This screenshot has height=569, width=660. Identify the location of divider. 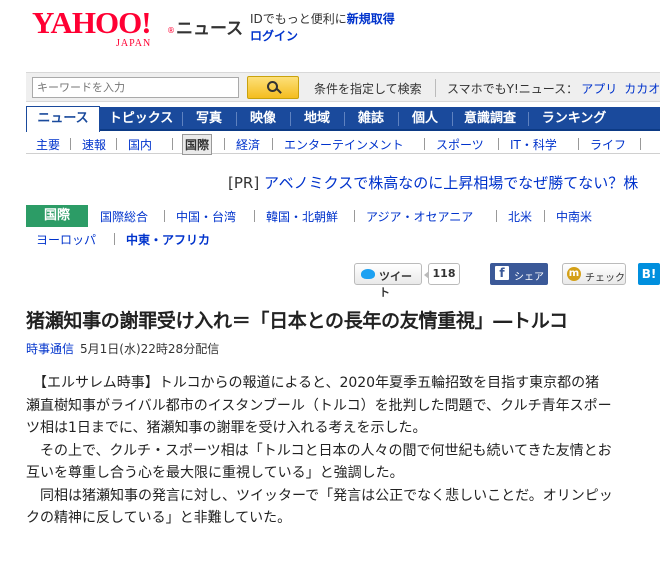
(435, 88).